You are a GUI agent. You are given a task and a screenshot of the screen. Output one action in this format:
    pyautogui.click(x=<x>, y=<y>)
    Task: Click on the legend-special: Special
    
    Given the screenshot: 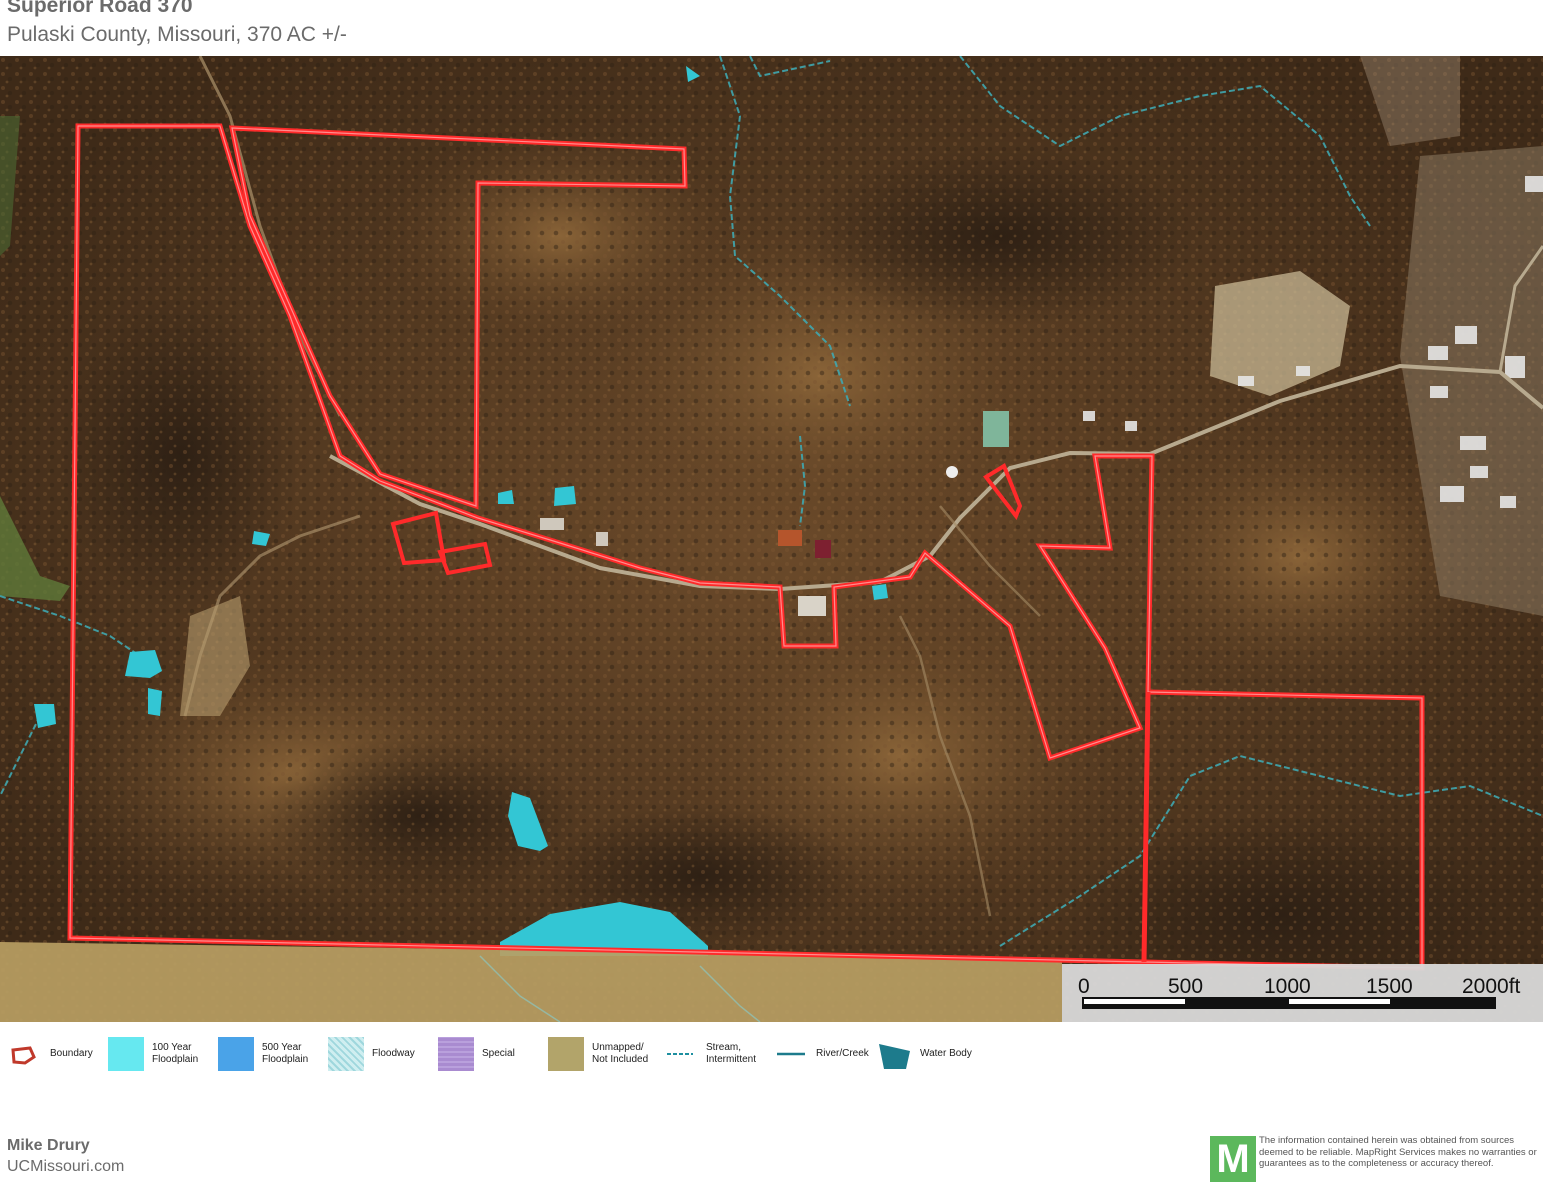 What is the action you would take?
    pyautogui.click(x=495, y=1054)
    